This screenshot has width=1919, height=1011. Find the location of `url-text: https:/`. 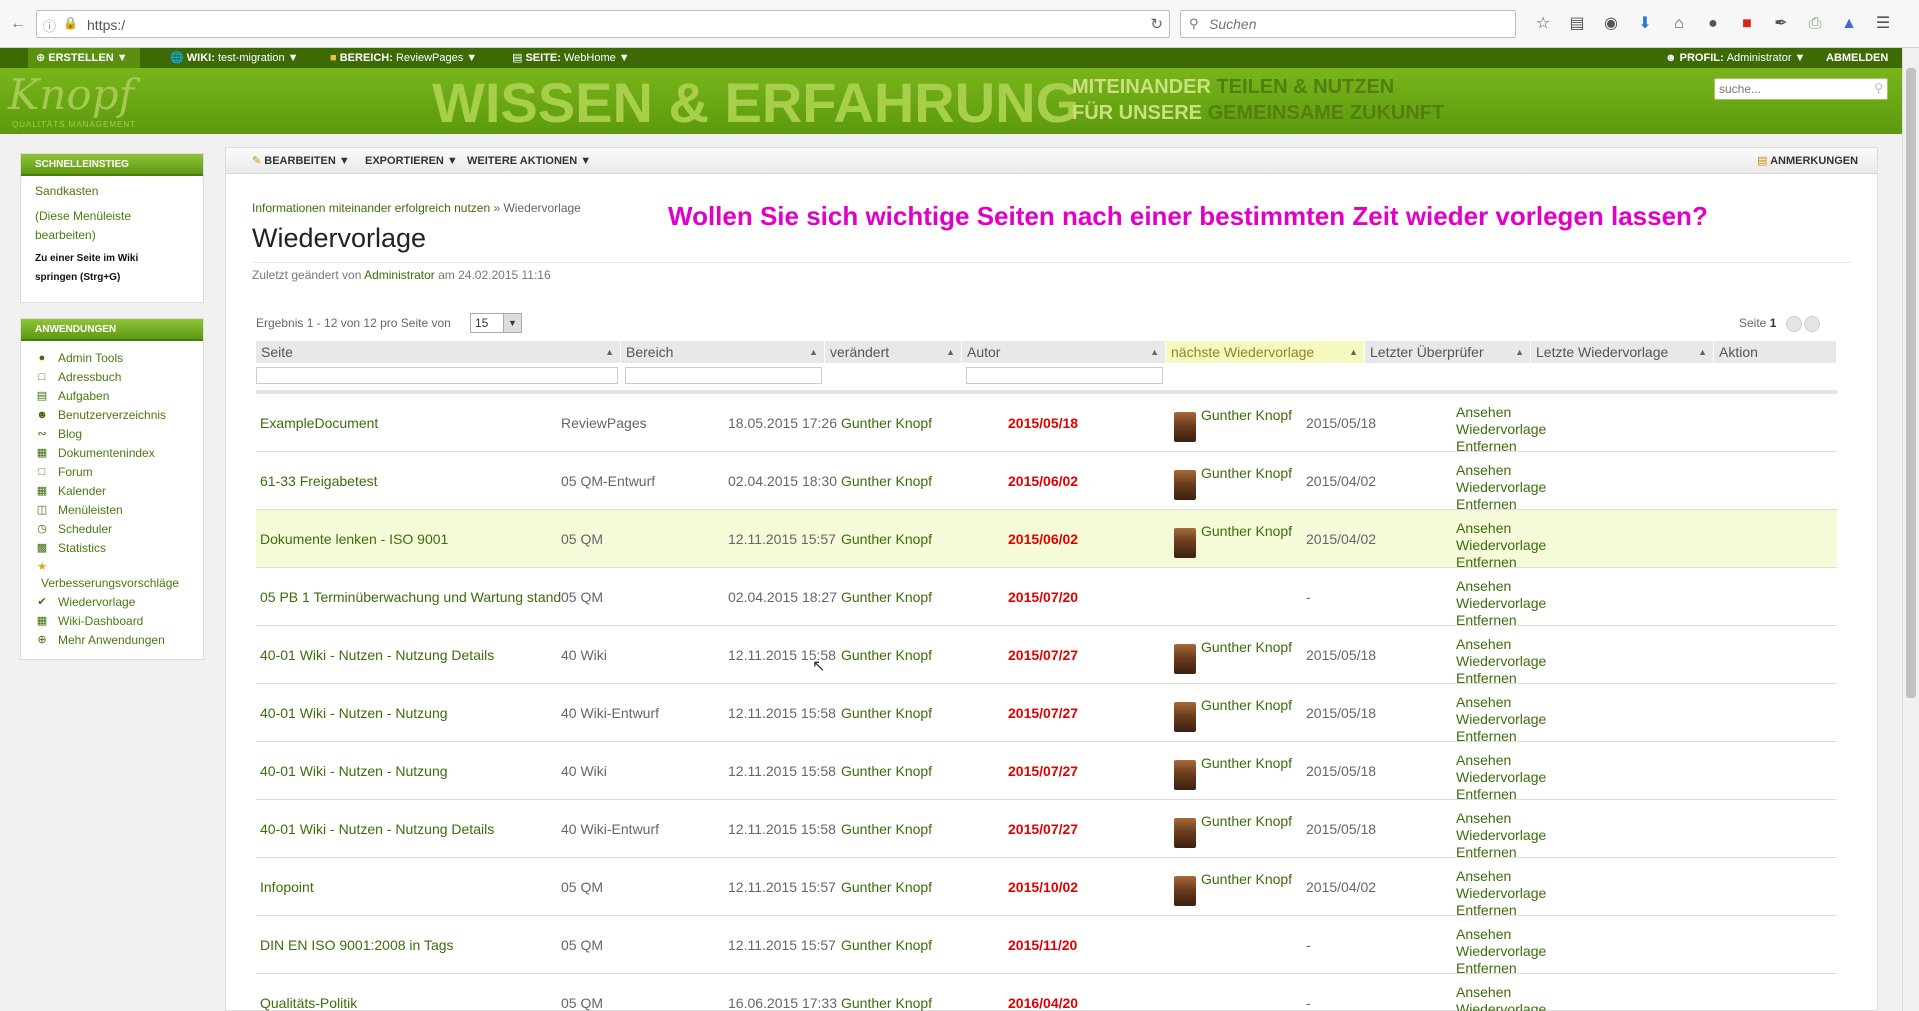

url-text: https:/ is located at coordinates (106, 25).